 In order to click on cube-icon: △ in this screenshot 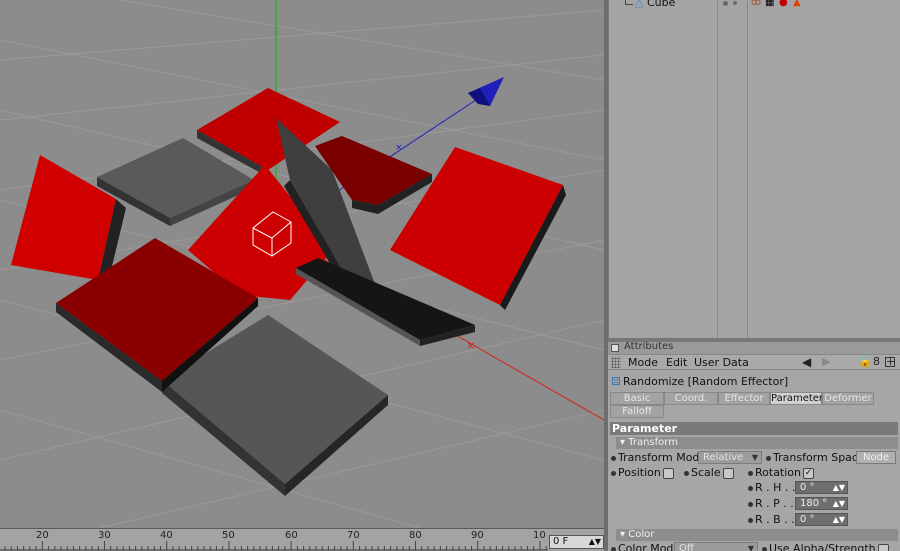, I will do `click(639, 4)`.